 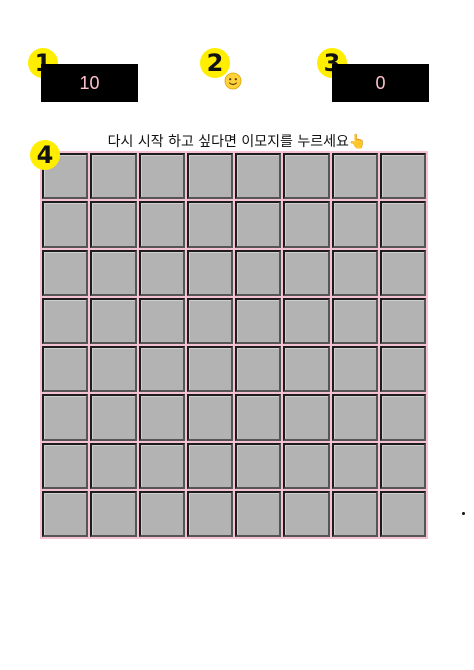 I want to click on marker-4: 4, so click(x=45, y=155).